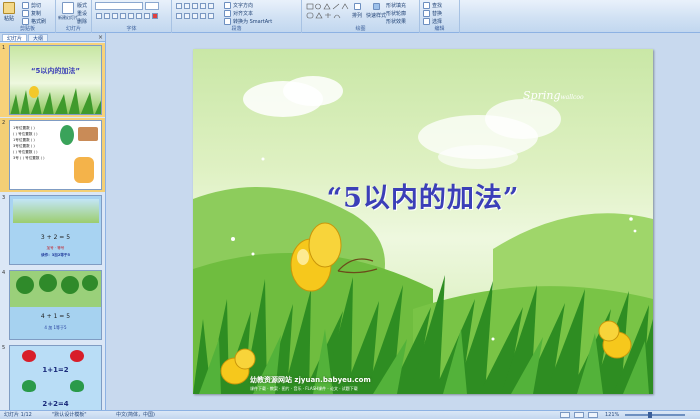  I want to click on shapes-gallery, so click(328, 12).